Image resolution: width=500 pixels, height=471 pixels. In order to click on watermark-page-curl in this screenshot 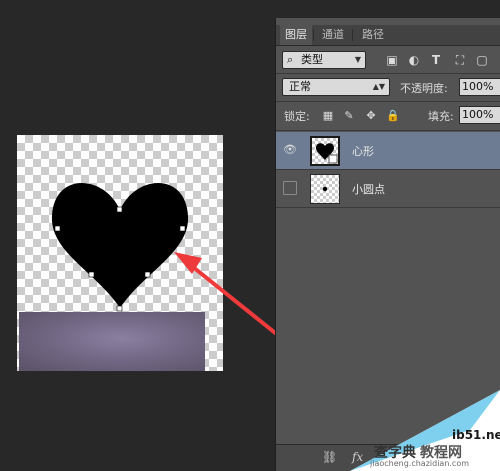, I will do `click(425, 430)`.